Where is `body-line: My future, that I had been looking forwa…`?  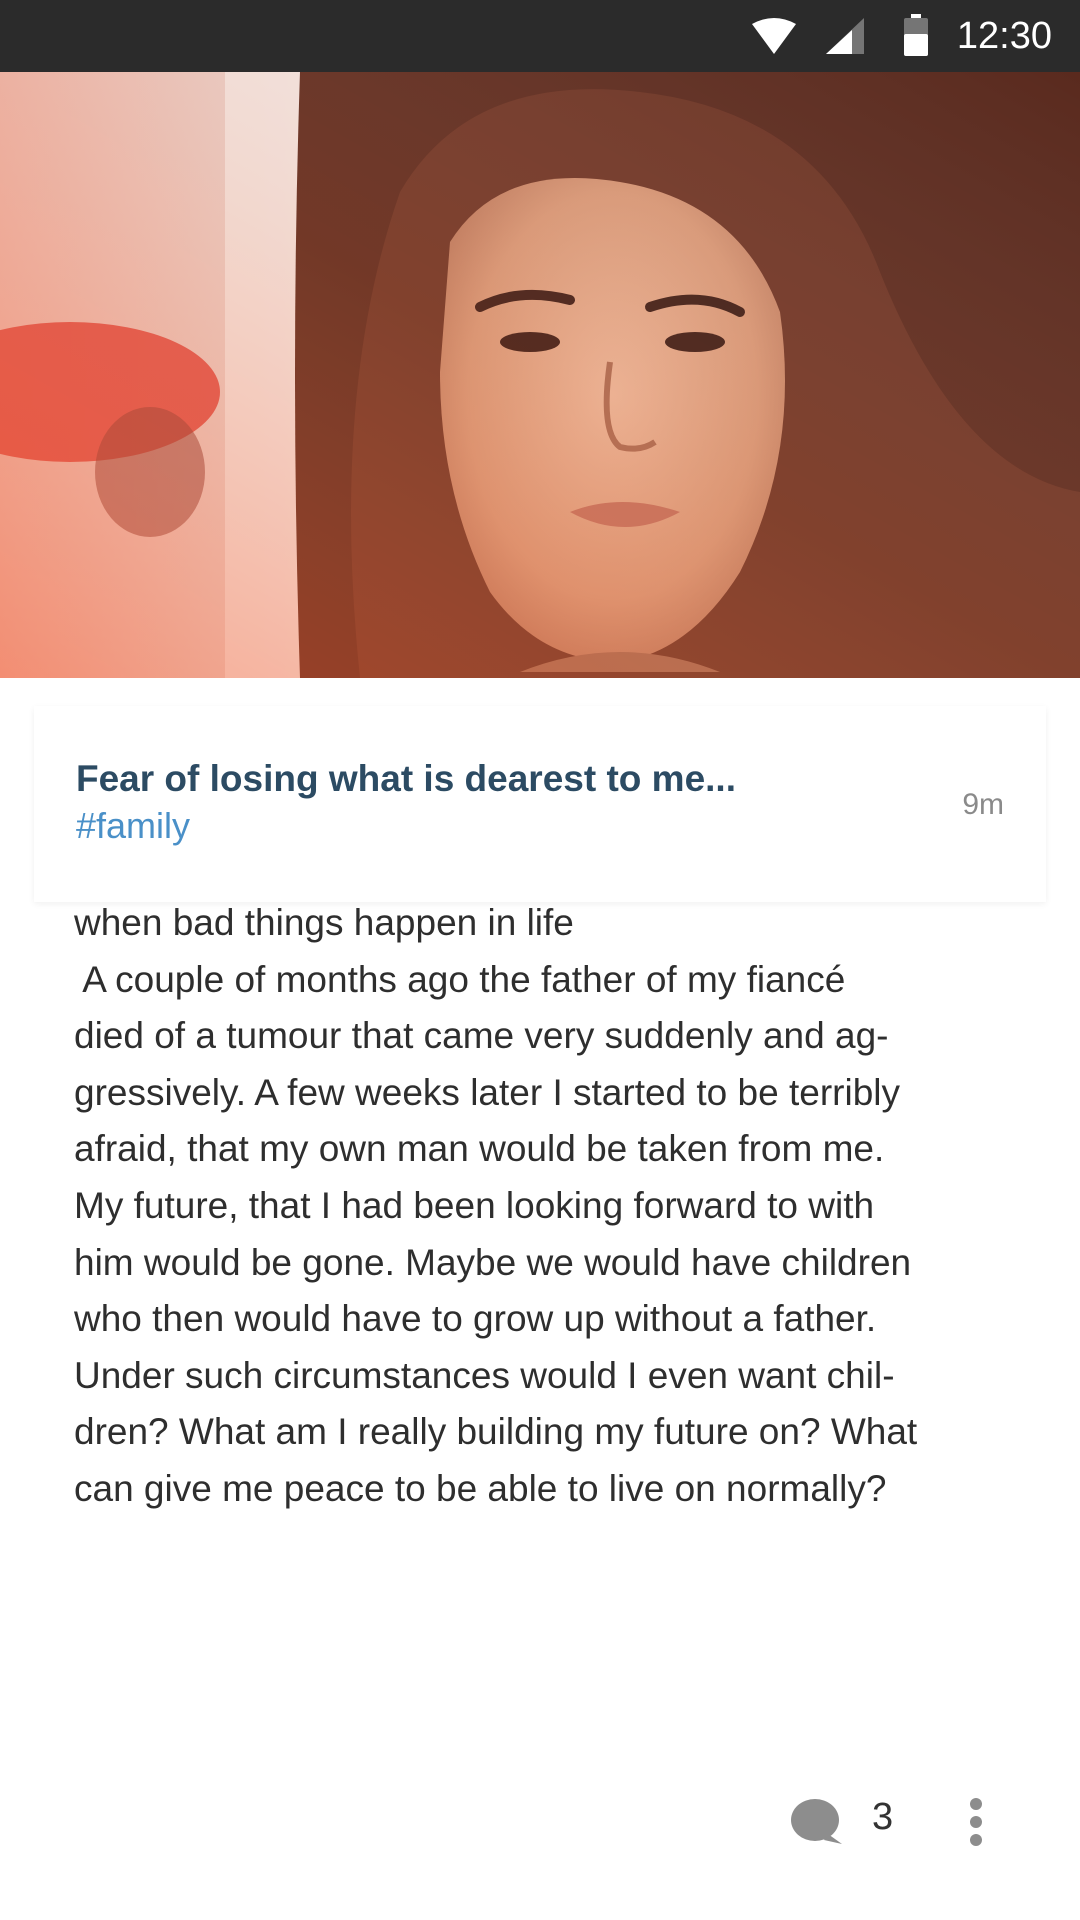
body-line: My future, that I had been looking forwa… is located at coordinates (474, 1205).